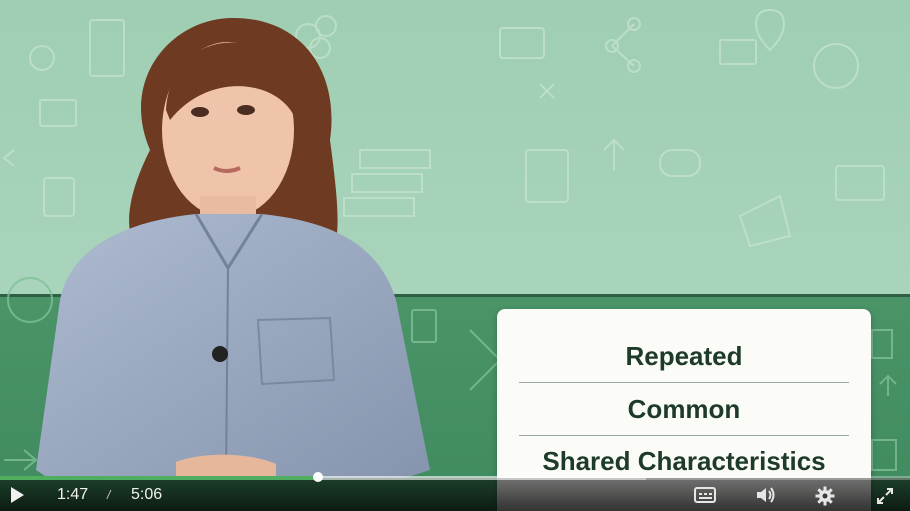 The height and width of the screenshot is (511, 910). What do you see at coordinates (684, 409) in the screenshot?
I see `keyword-common: Common` at bounding box center [684, 409].